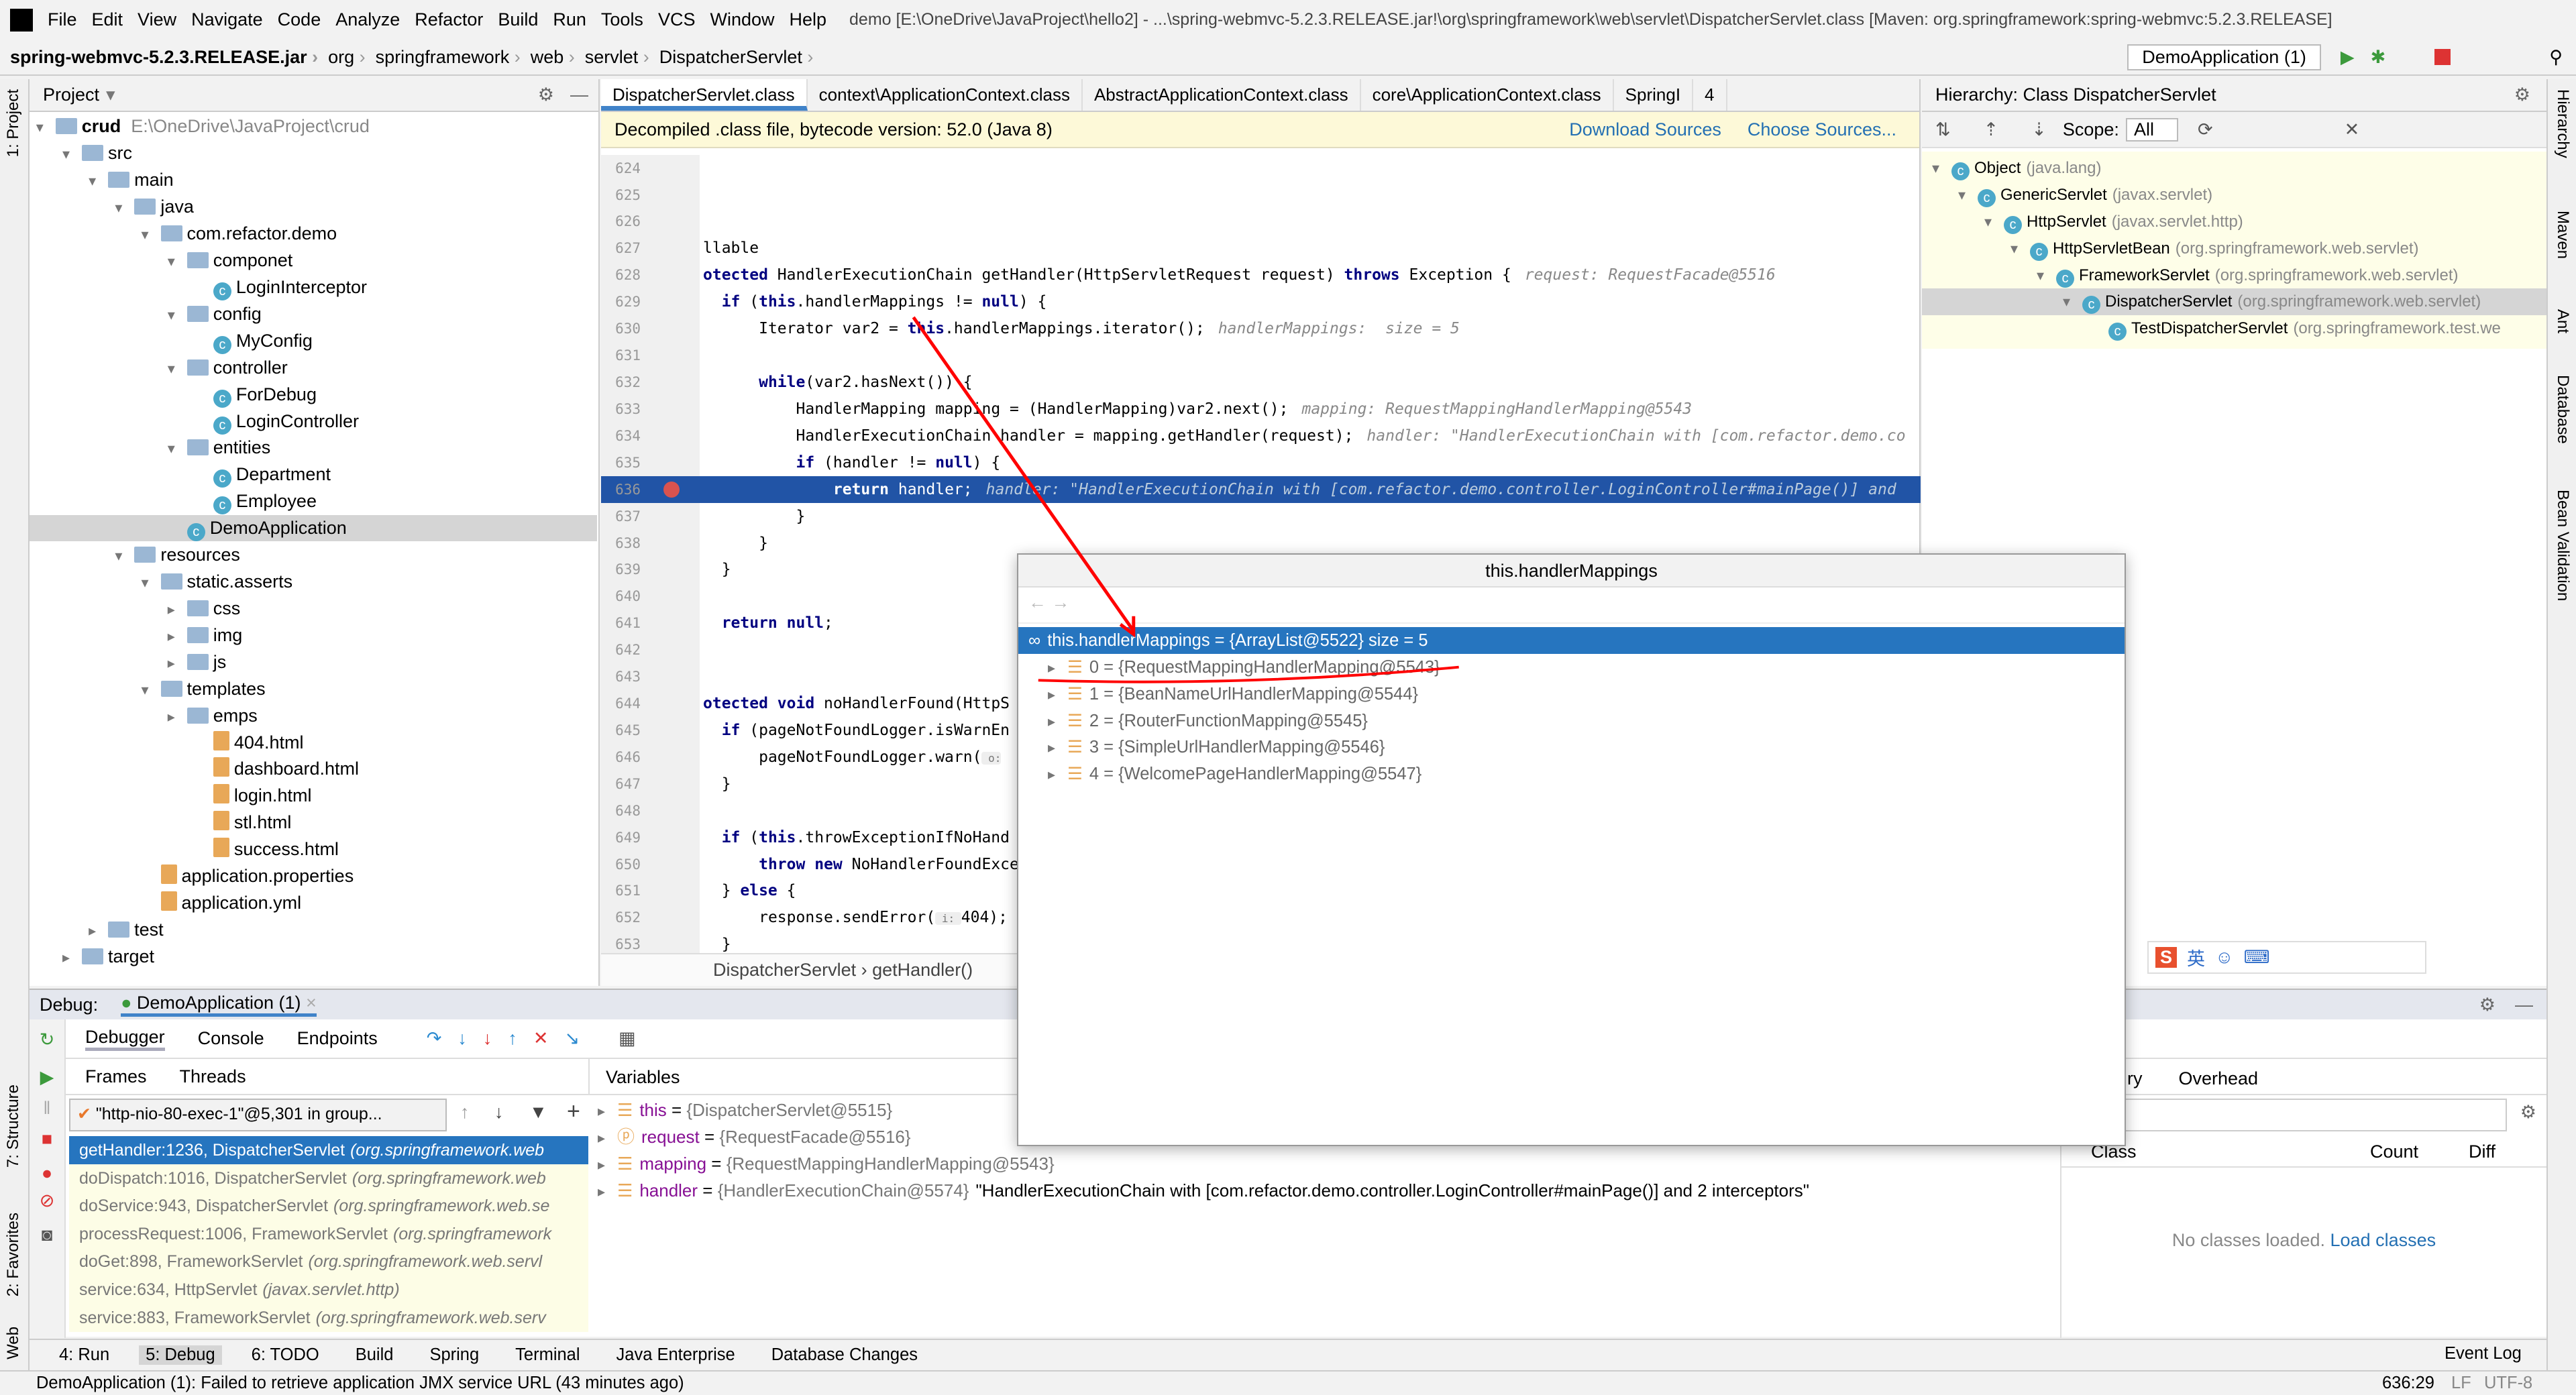  I want to click on bottom-tab-6-todo: 6: TODO, so click(285, 1355).